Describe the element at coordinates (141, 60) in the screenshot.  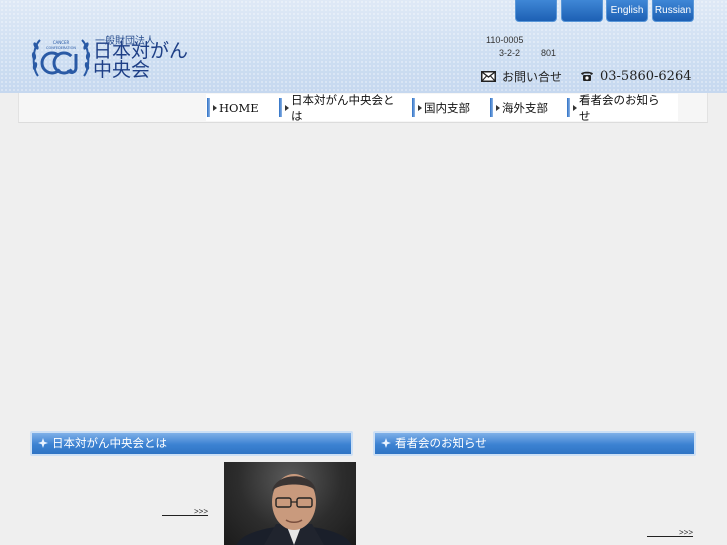
I see `logo-title: 日本対がん中央会` at that location.